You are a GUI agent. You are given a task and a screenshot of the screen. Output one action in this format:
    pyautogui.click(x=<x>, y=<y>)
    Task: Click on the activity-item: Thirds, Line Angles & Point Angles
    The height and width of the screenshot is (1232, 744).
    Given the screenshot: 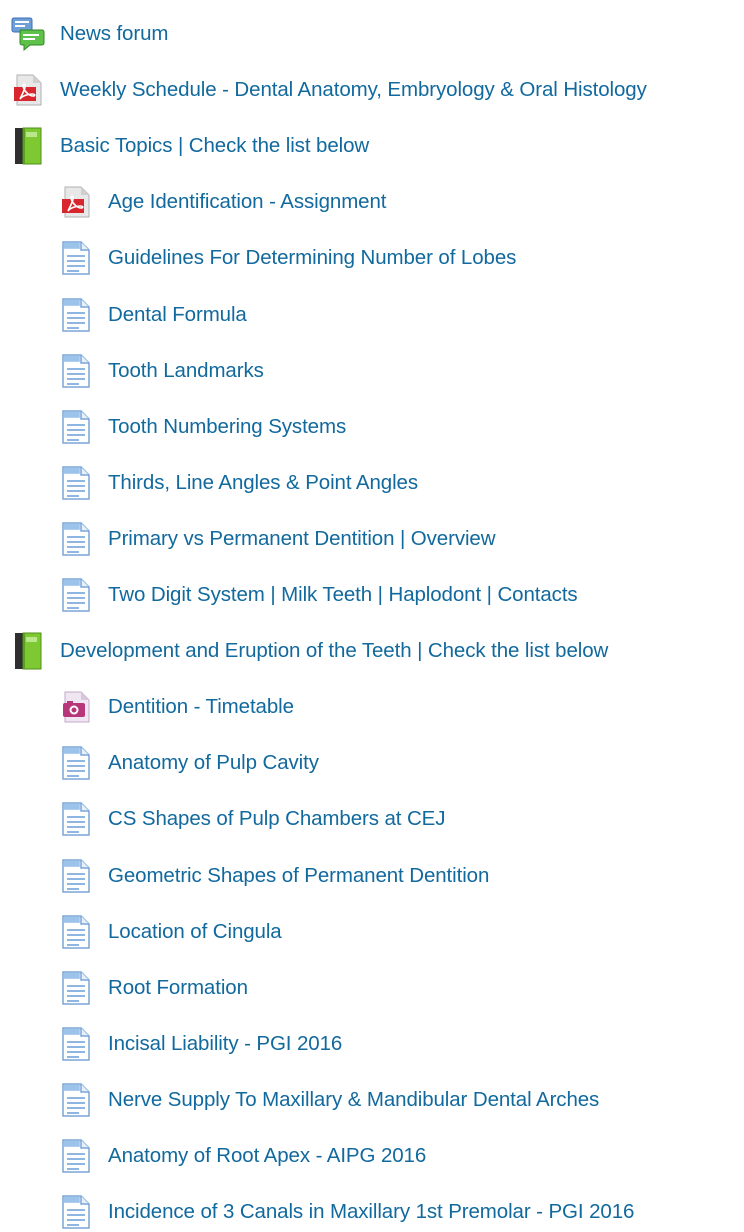 What is the action you would take?
    pyautogui.click(x=209, y=483)
    